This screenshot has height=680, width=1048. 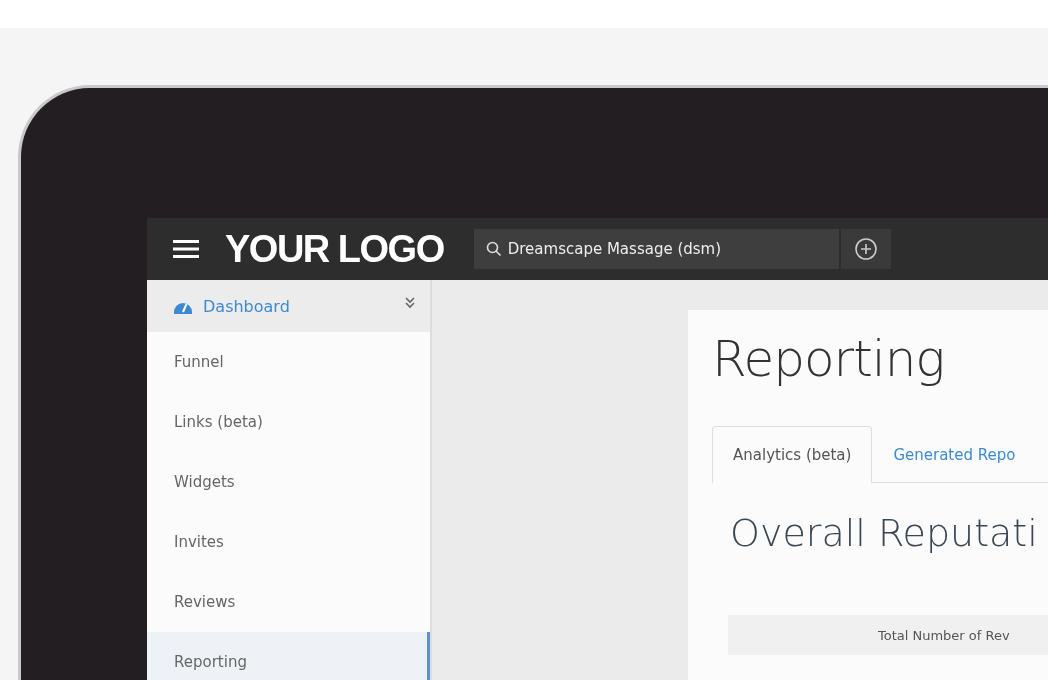 I want to click on sidebar-item: Funnel, so click(x=288, y=362).